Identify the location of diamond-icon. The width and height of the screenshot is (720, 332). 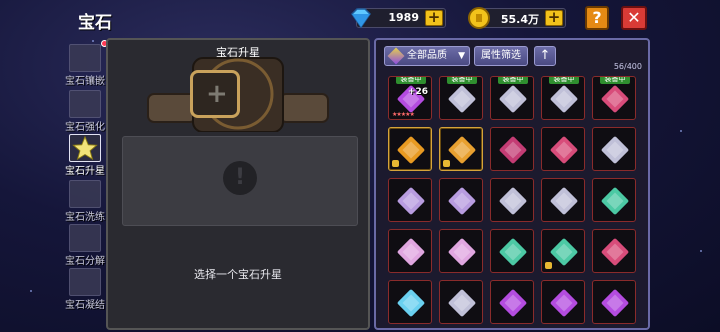
(361, 18).